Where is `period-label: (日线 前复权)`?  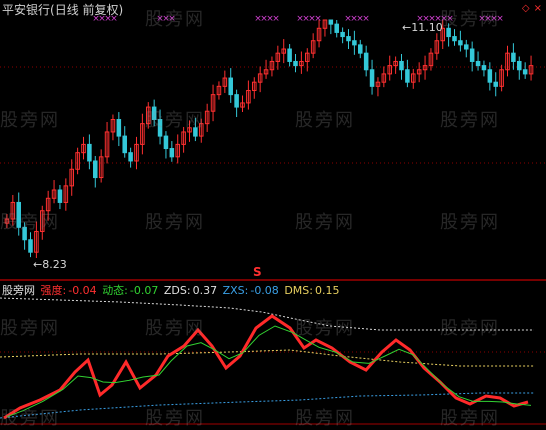
period-label: (日线 前复权) is located at coordinates (87, 10).